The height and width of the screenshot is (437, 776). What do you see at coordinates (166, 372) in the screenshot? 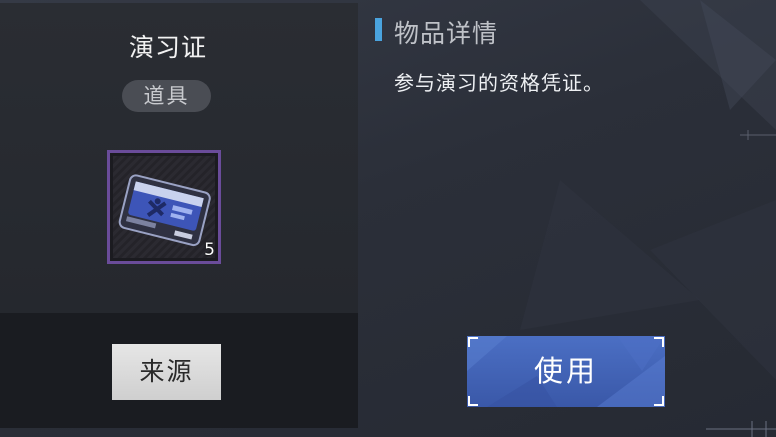
I see `source-button: 来源` at bounding box center [166, 372].